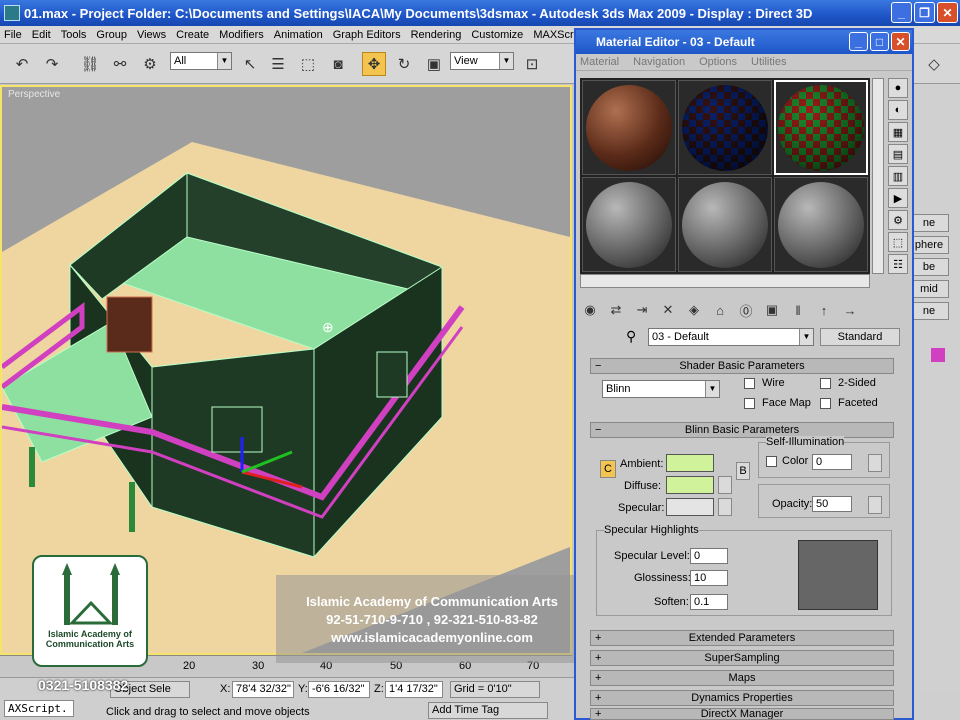 This screenshot has height=720, width=960. Describe the element at coordinates (404, 64) in the screenshot. I see `select-rotate-icon: ↻` at that location.